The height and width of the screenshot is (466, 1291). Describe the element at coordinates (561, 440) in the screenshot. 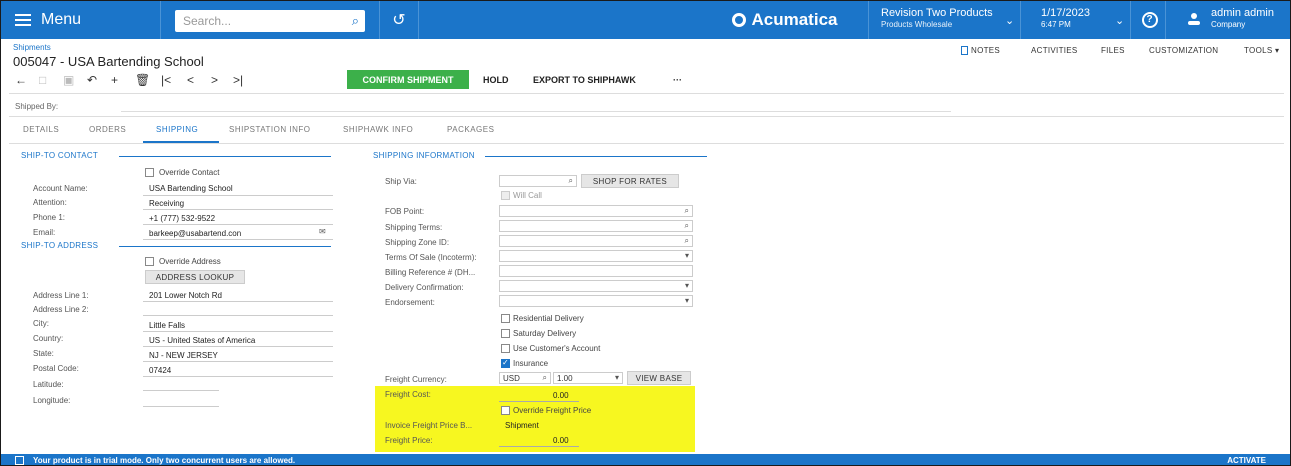

I see `freight-price-field: 0.00` at that location.